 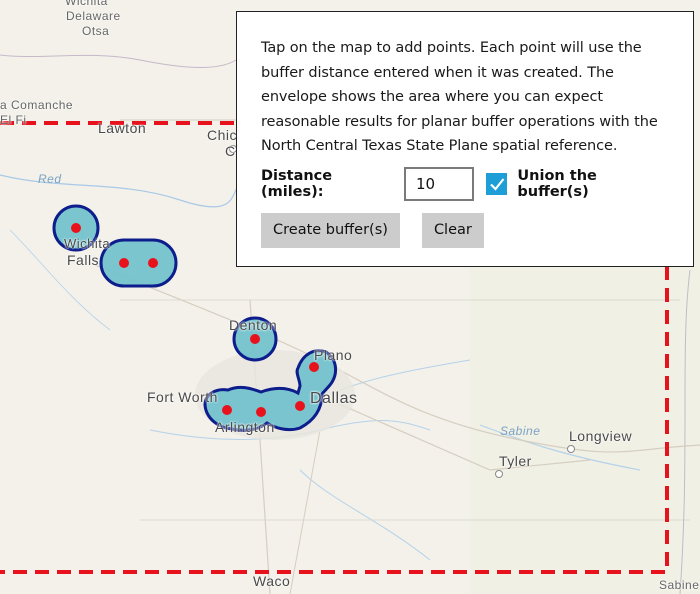 What do you see at coordinates (83, 260) in the screenshot?
I see `place-label: Falls` at bounding box center [83, 260].